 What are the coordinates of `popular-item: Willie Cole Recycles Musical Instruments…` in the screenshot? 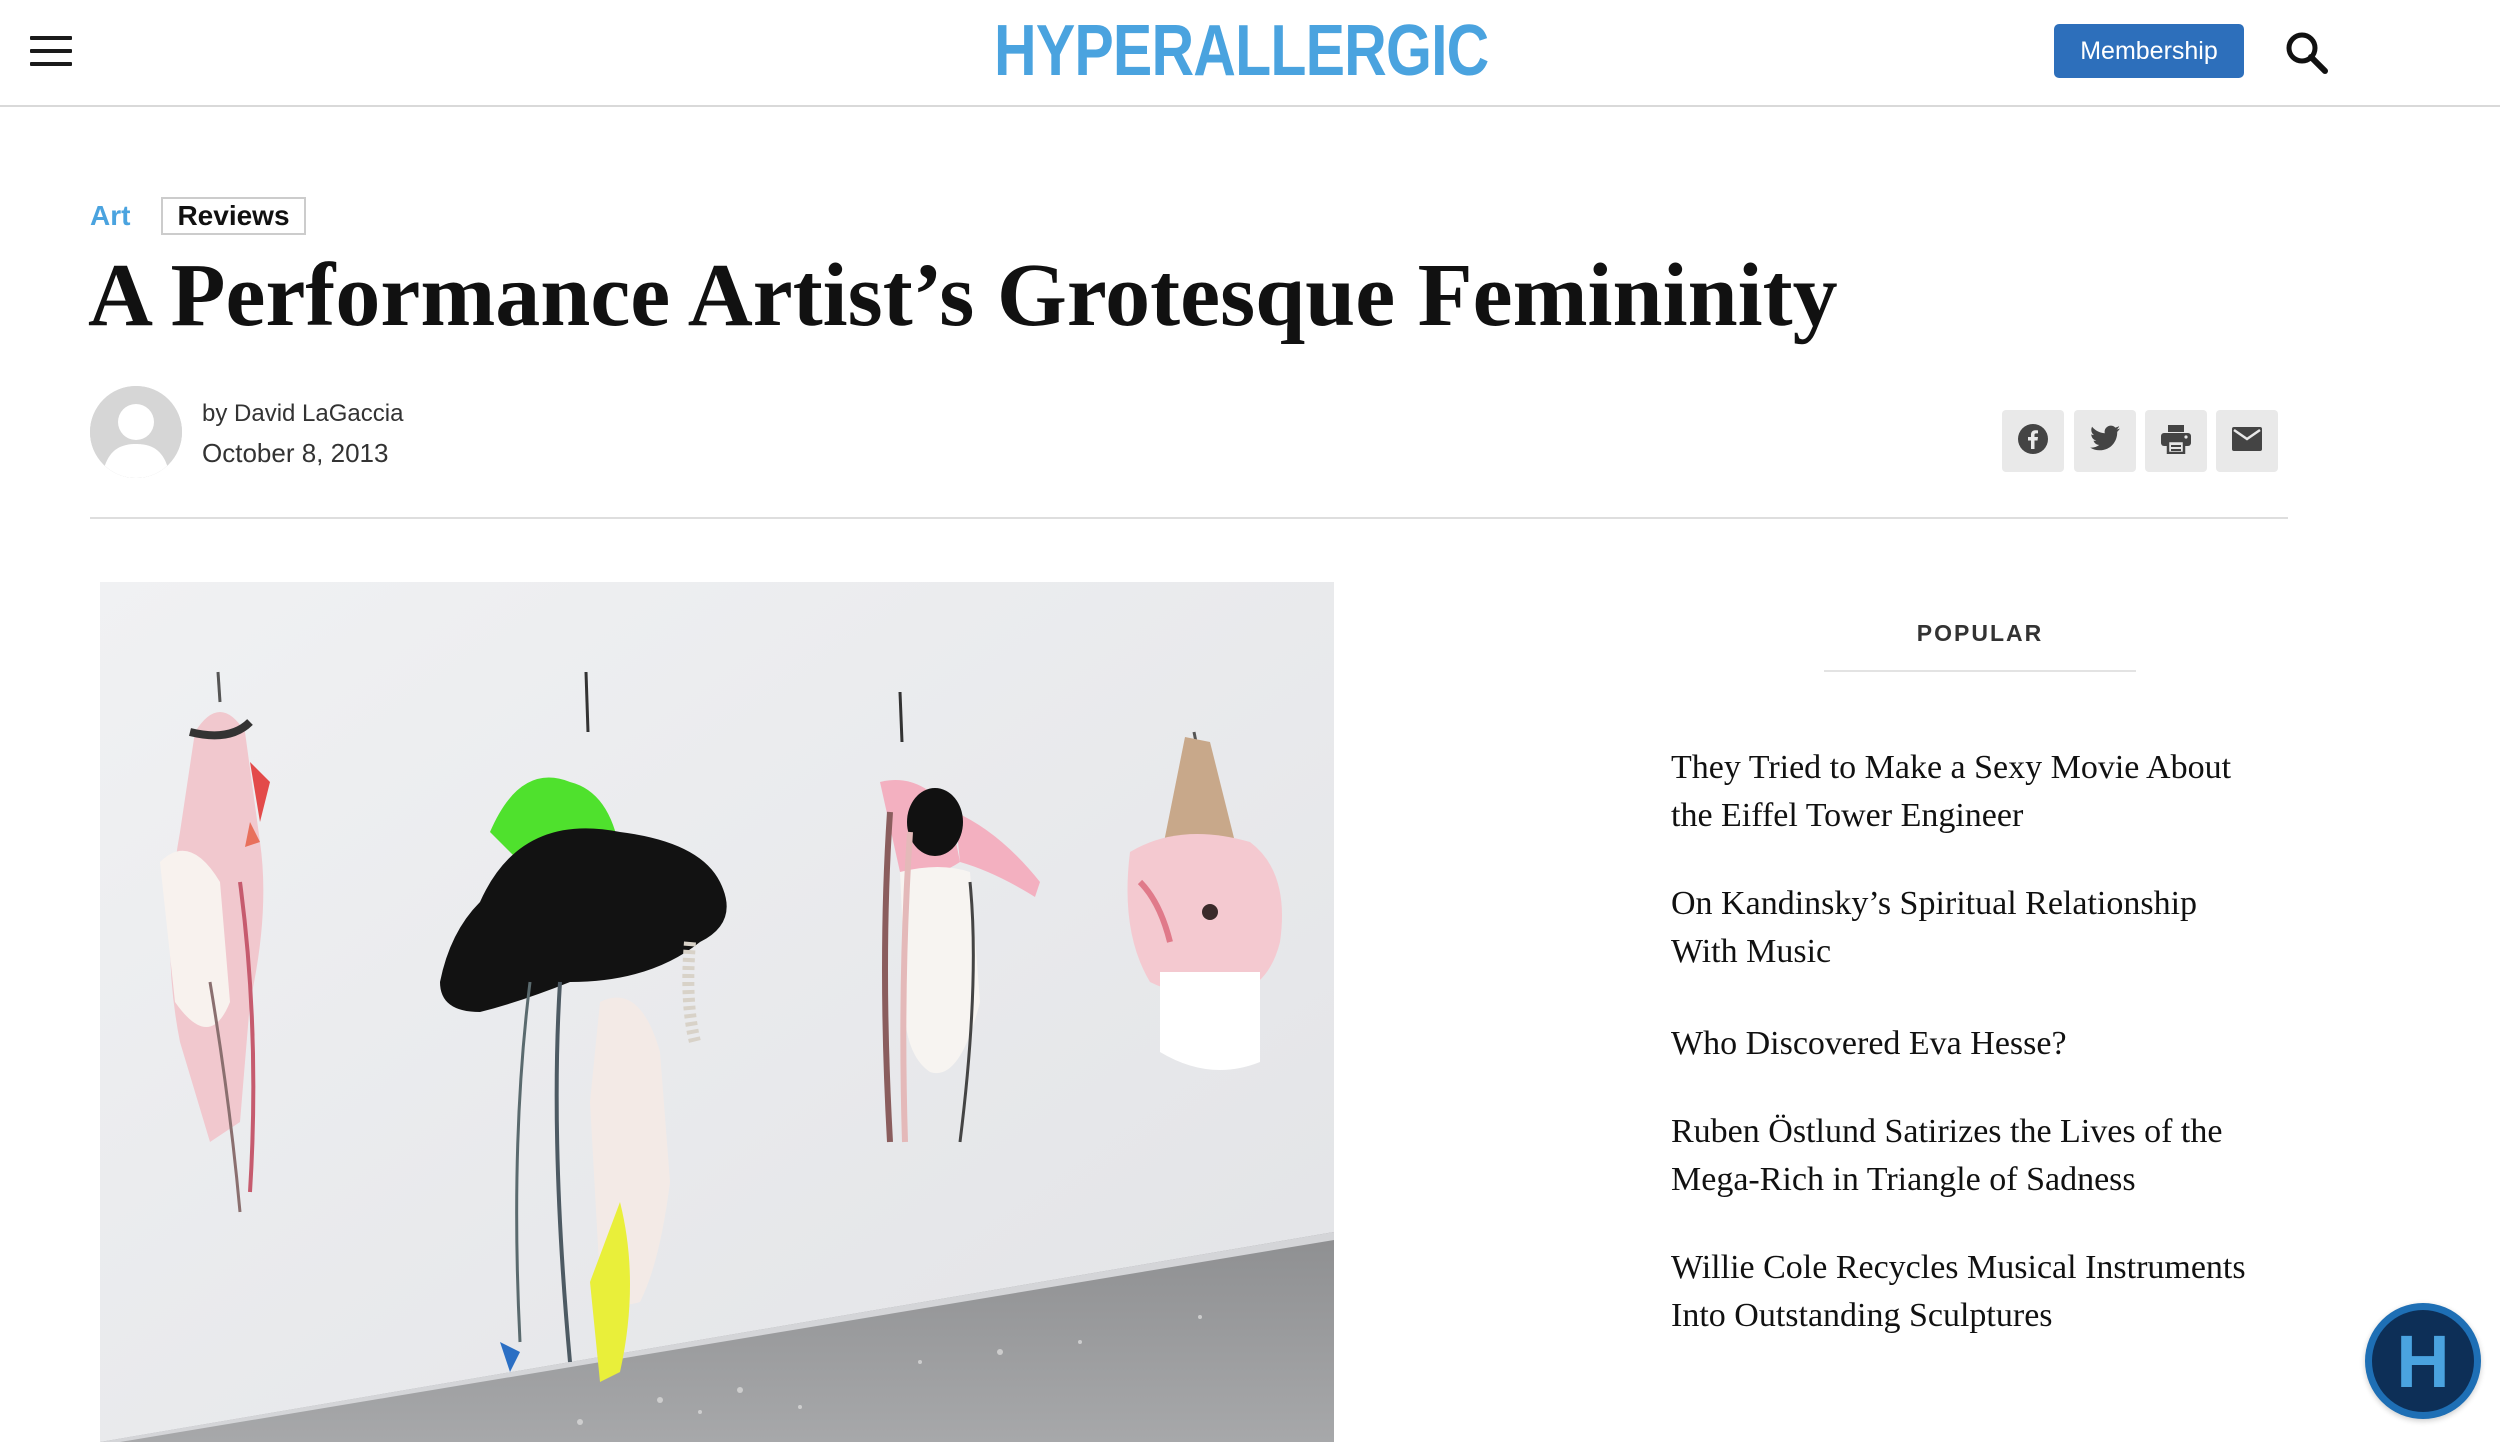 It's located at (1981, 1292).